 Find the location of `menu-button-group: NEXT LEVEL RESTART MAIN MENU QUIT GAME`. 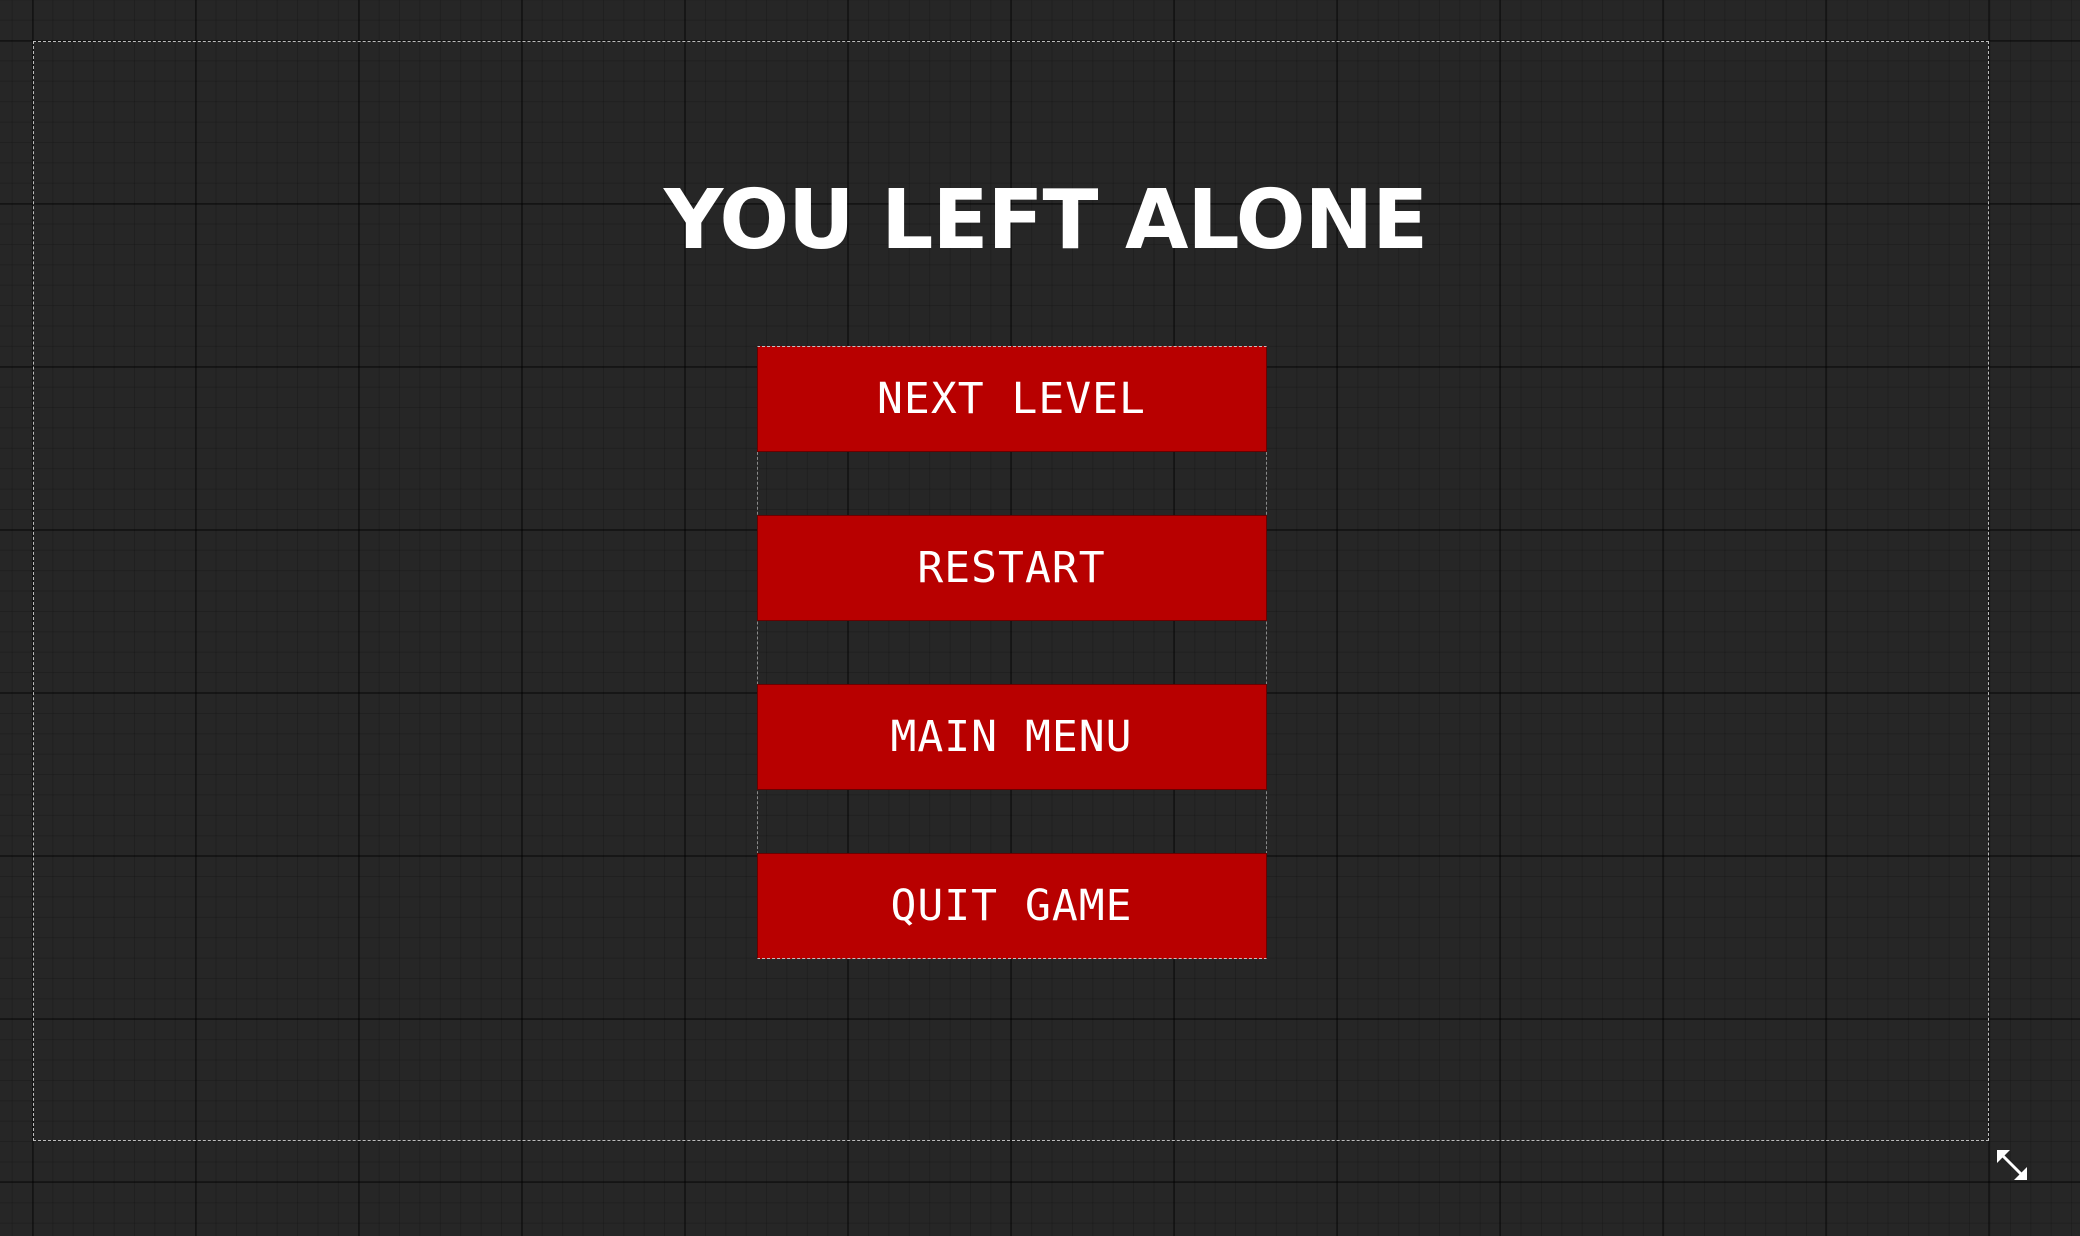

menu-button-group: NEXT LEVEL RESTART MAIN MENU QUIT GAME is located at coordinates (1011, 652).